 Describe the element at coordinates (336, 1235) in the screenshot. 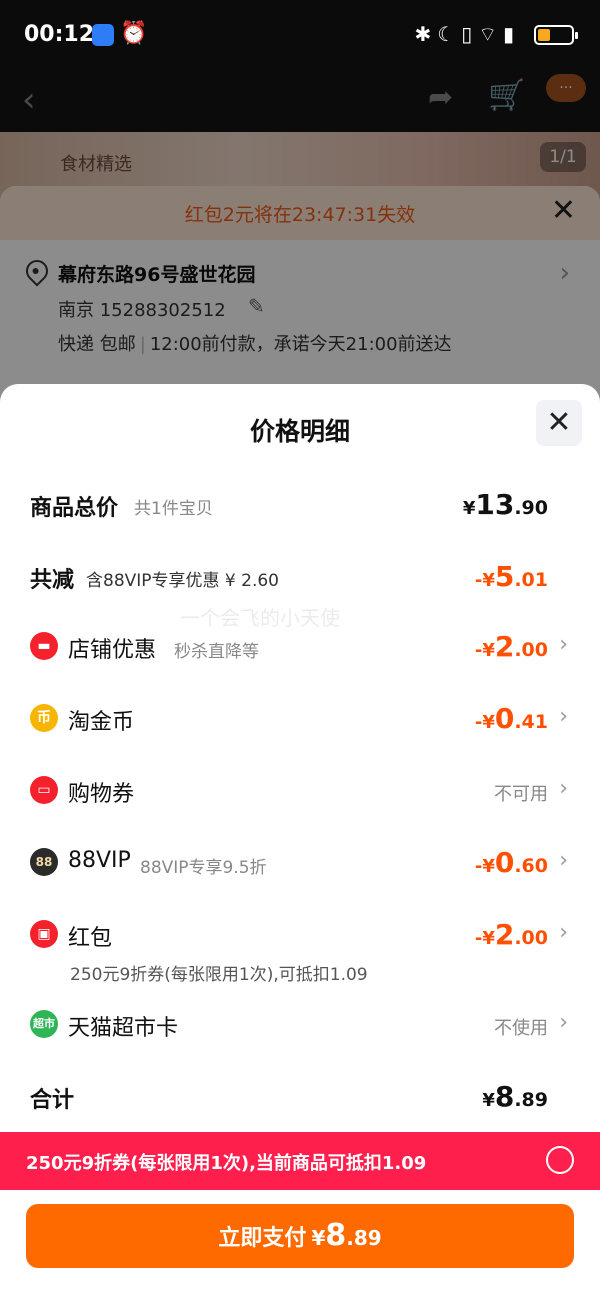

I see `pay-amount-int: 8` at that location.